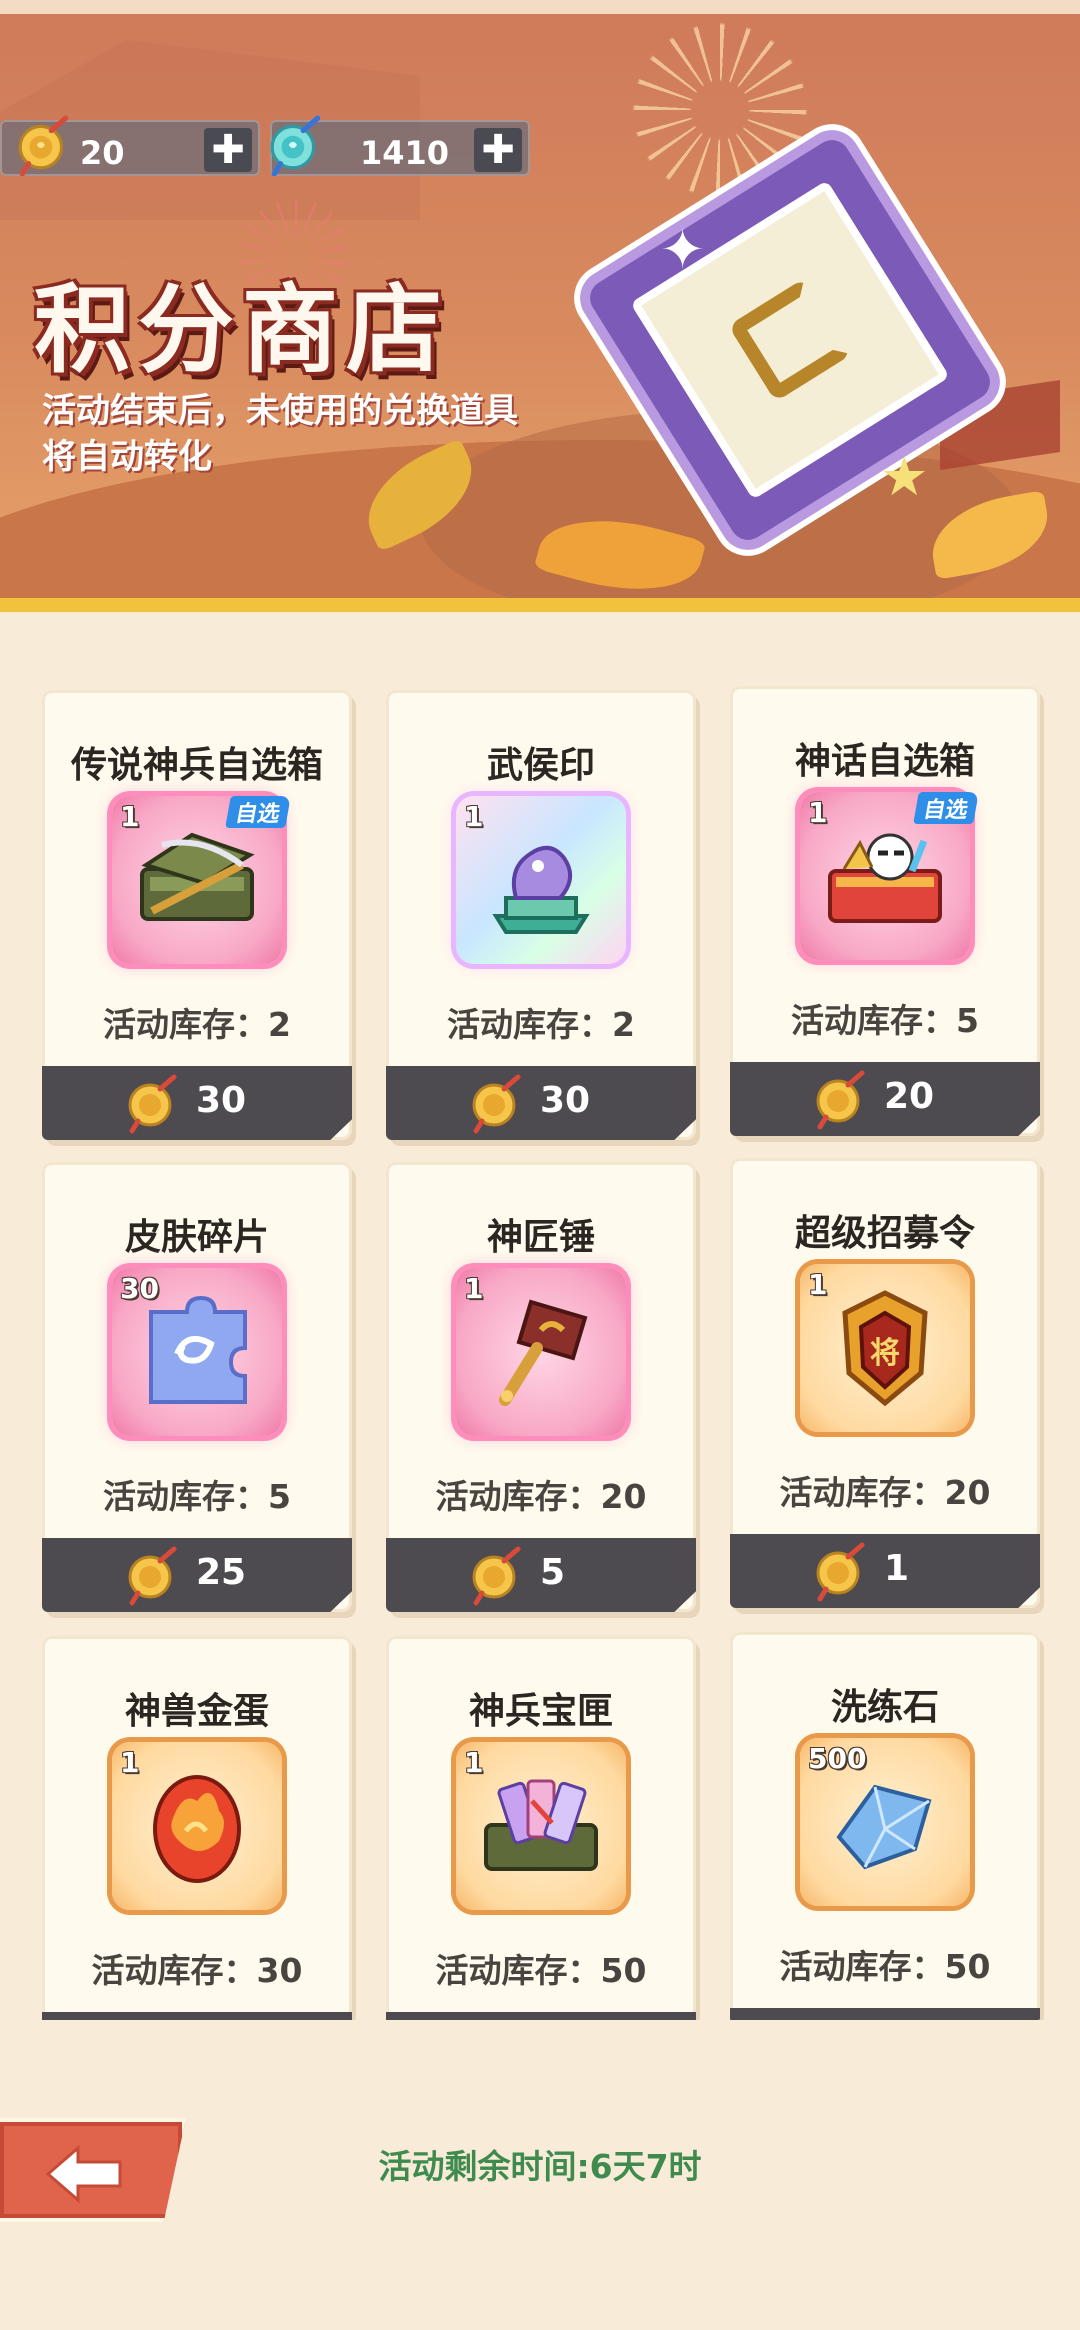  What do you see at coordinates (201, 880) in the screenshot?
I see `legendary-weapon-chest-icon: 1 自选` at bounding box center [201, 880].